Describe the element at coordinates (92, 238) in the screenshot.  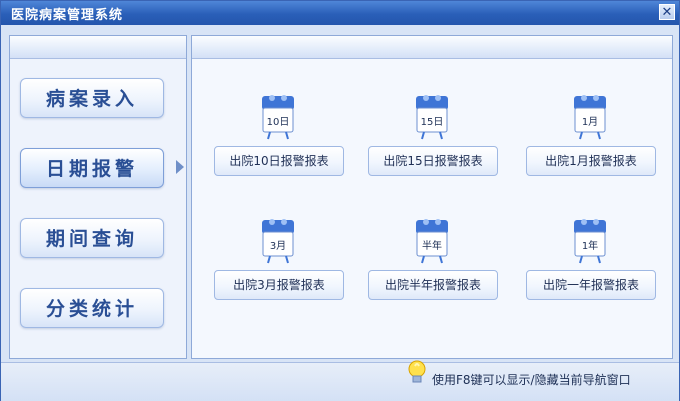
I see `nav-button-period-query: 期间查询` at that location.